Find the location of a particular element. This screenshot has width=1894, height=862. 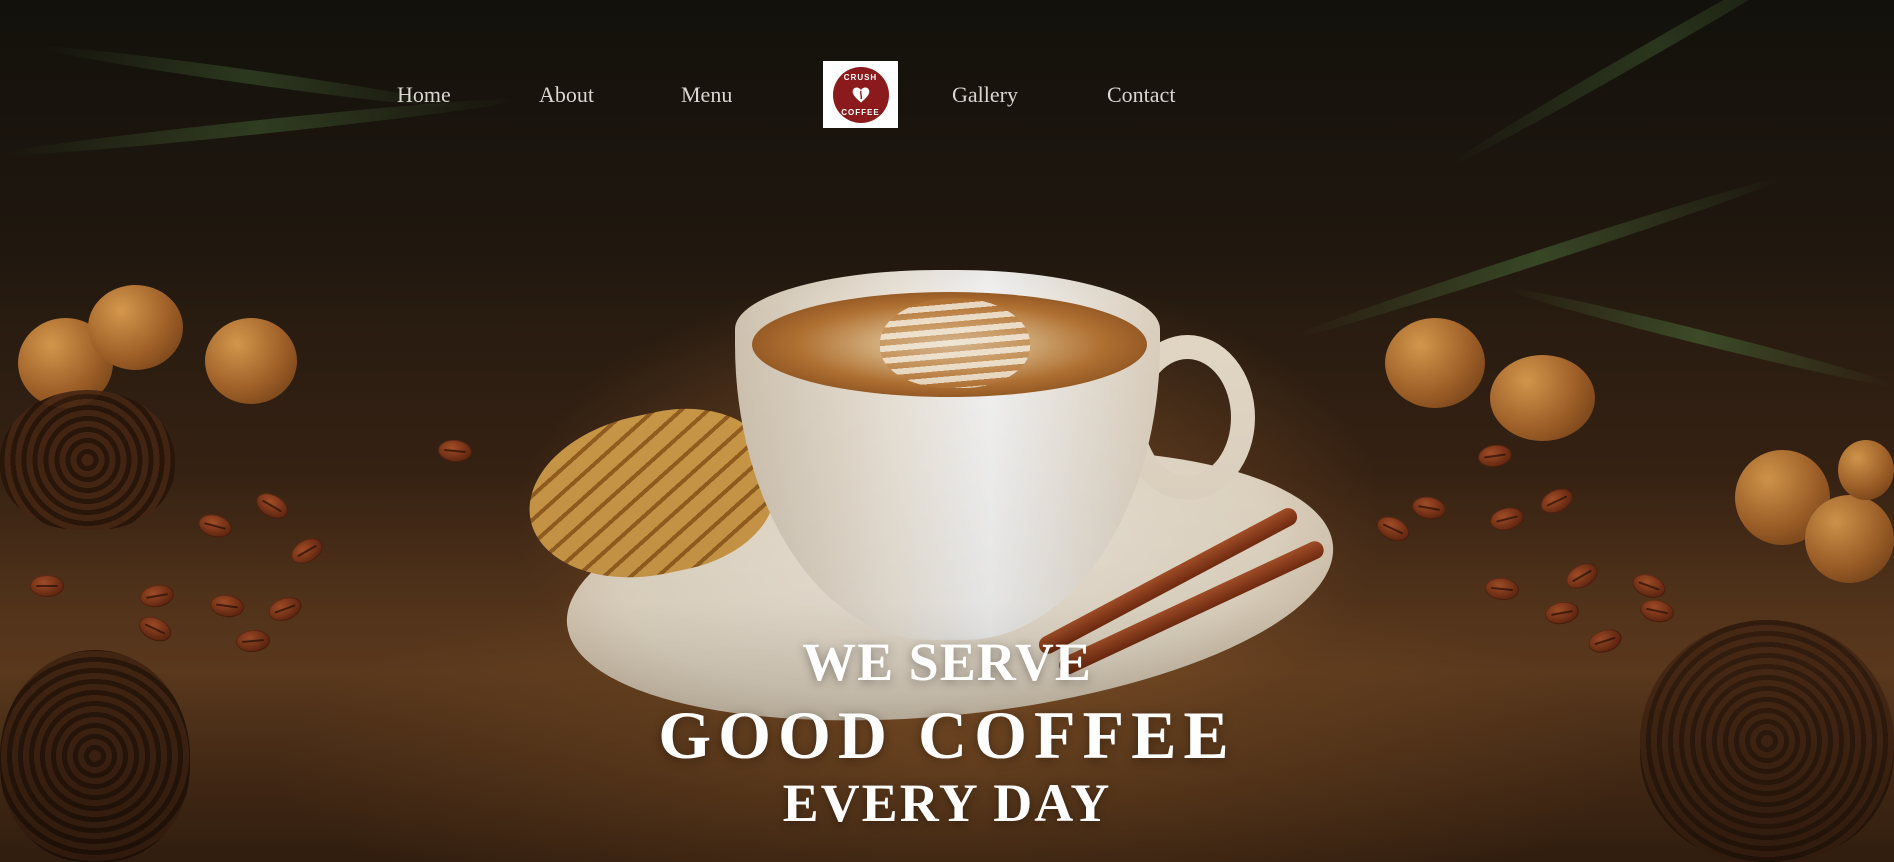

logo-text-bottom: COFFEE is located at coordinates (860, 112).